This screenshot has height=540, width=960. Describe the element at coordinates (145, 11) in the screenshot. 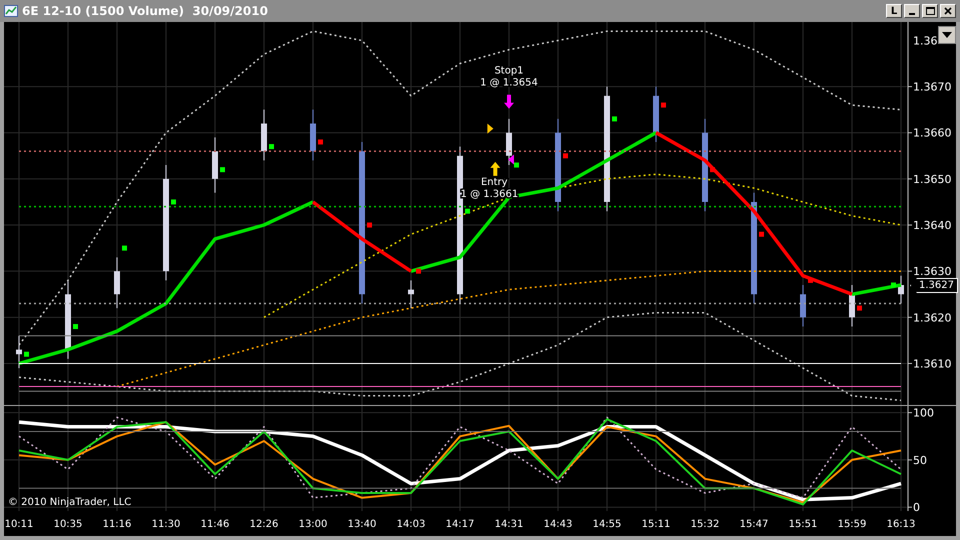

I see `window-title: 6E 12-10 (1500 Volume) 30/09/2010` at that location.